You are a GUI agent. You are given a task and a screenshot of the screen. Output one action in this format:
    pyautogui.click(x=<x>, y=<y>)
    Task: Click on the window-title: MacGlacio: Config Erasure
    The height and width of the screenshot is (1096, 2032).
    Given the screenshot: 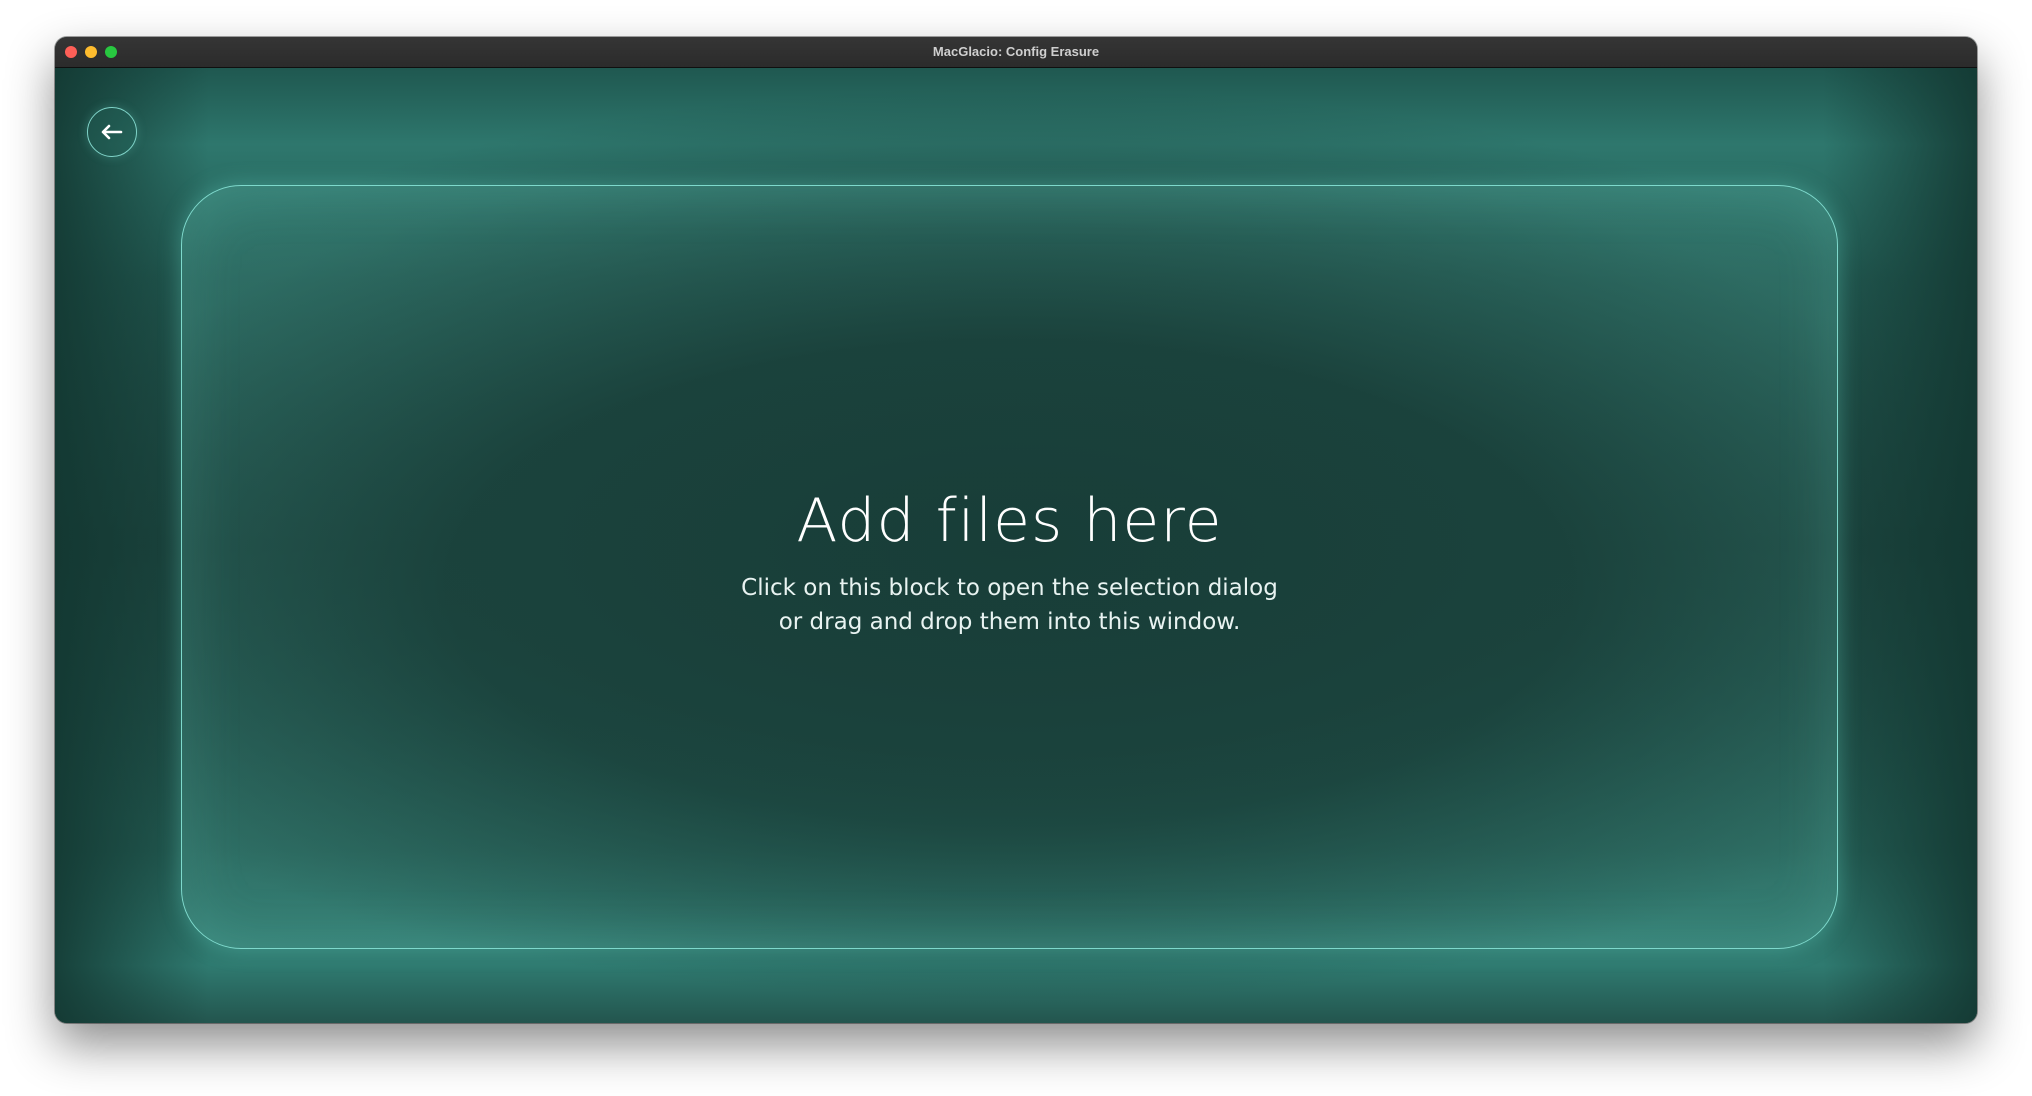 What is the action you would take?
    pyautogui.click(x=1016, y=51)
    